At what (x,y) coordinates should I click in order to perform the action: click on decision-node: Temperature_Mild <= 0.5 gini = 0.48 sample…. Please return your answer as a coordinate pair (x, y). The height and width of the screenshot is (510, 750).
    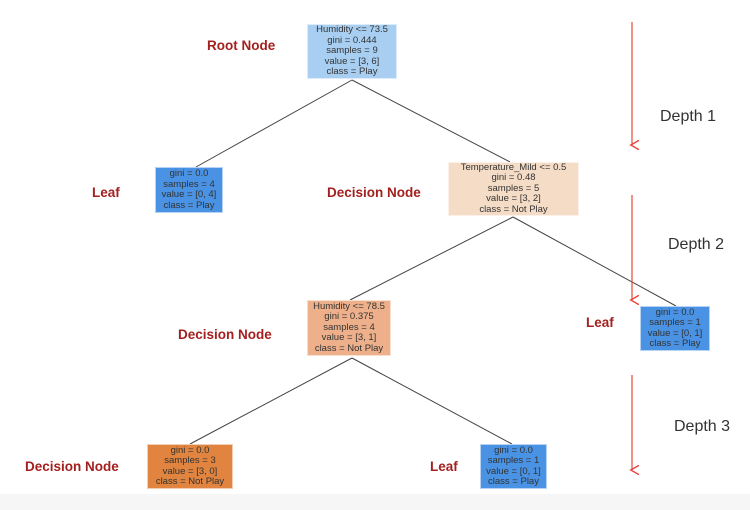
    Looking at the image, I should click on (513, 189).